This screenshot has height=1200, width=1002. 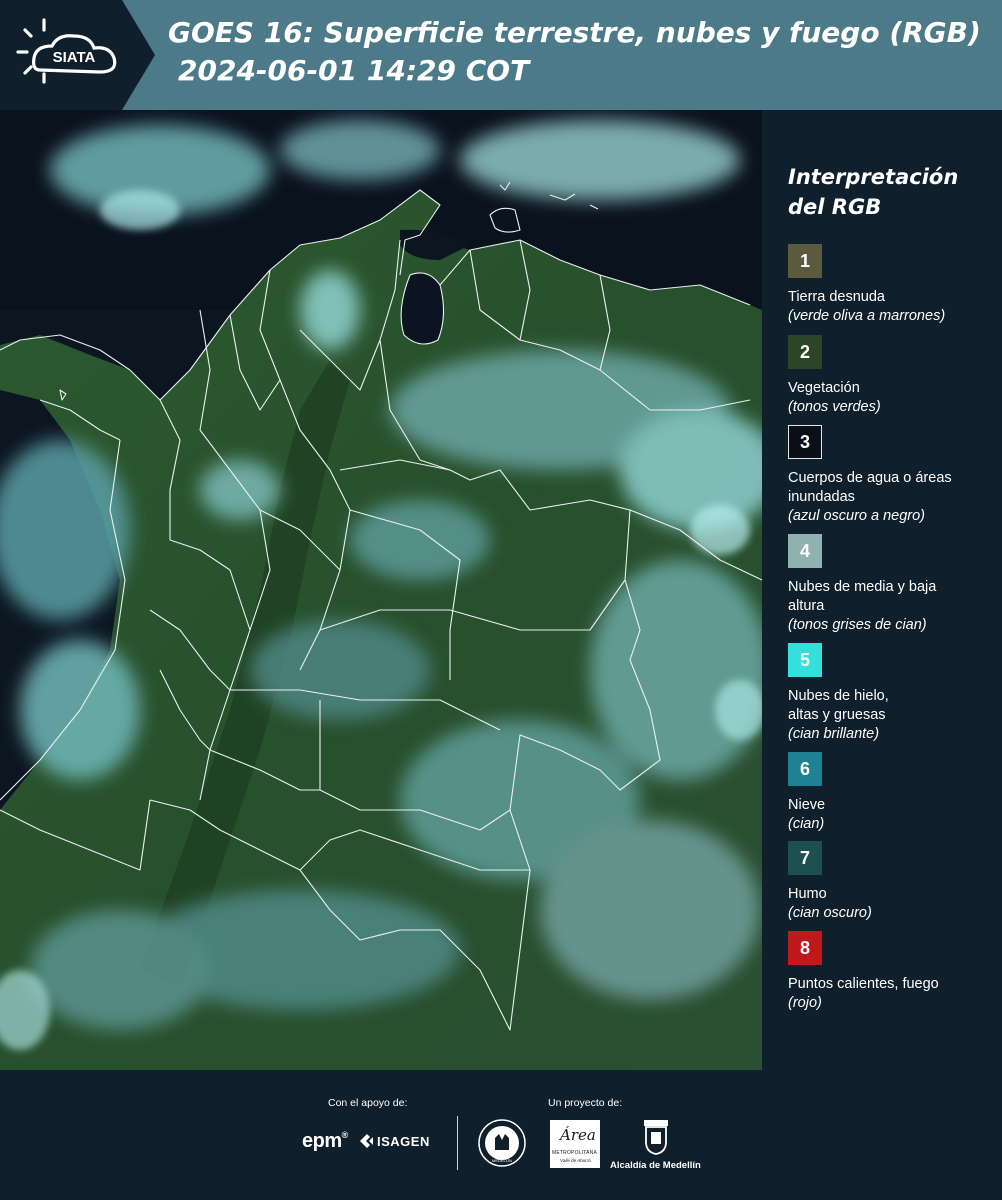 What do you see at coordinates (575, 1153) in the screenshot?
I see `area-metro-line2: METROPOLITANA` at bounding box center [575, 1153].